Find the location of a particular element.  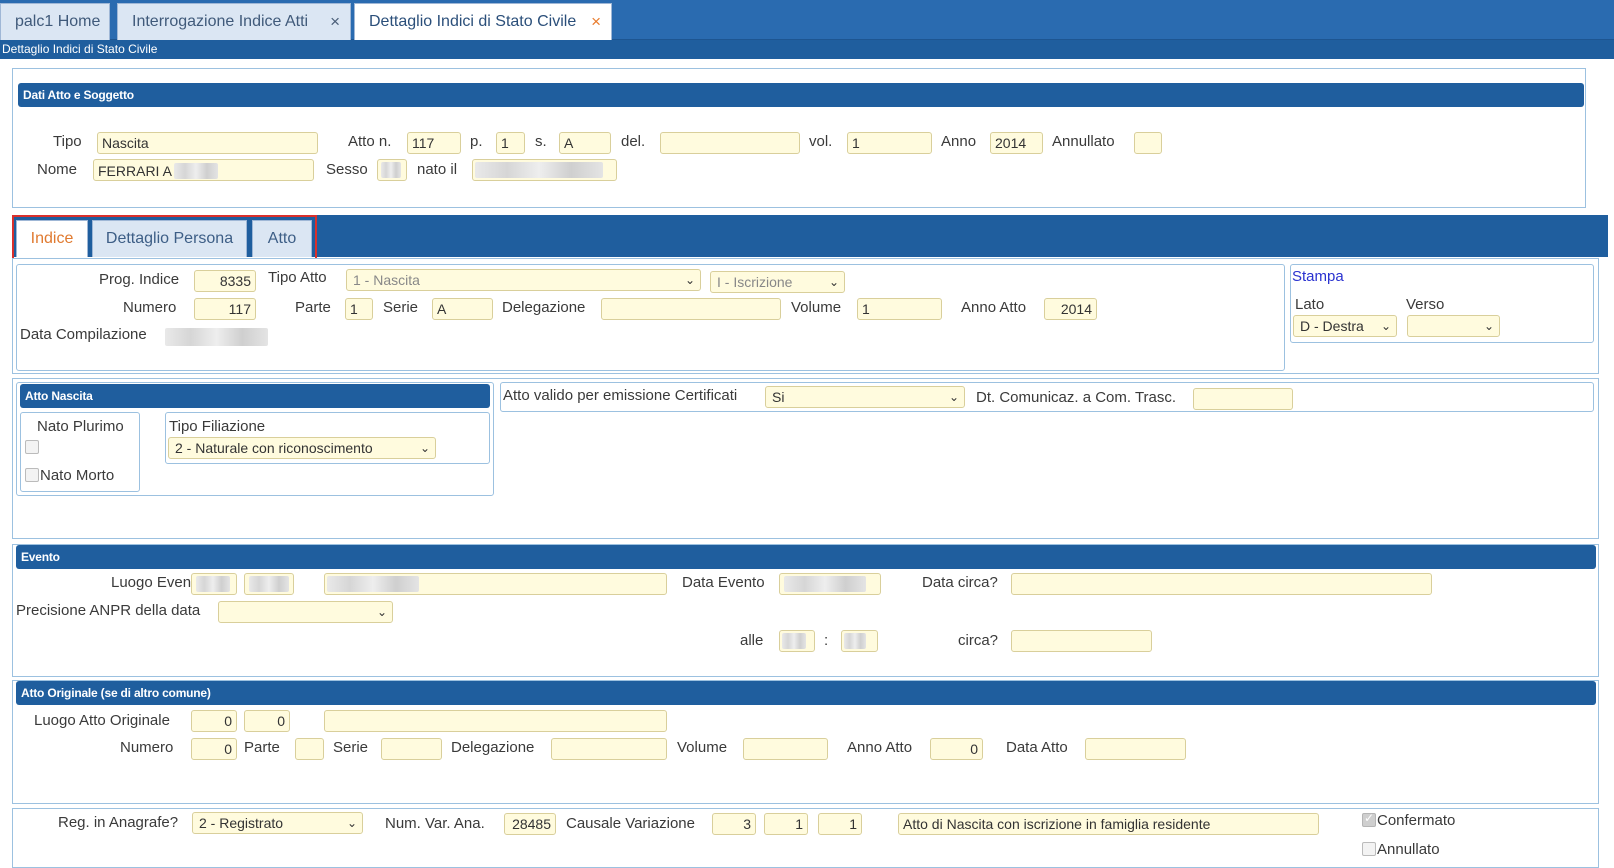

lato-select: D - Destra ⌄ is located at coordinates (1345, 326).